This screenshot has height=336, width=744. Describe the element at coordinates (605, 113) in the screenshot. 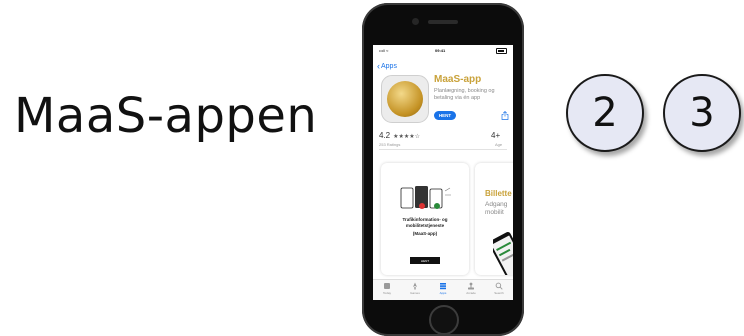

I see `step-2-circle: 2` at that location.